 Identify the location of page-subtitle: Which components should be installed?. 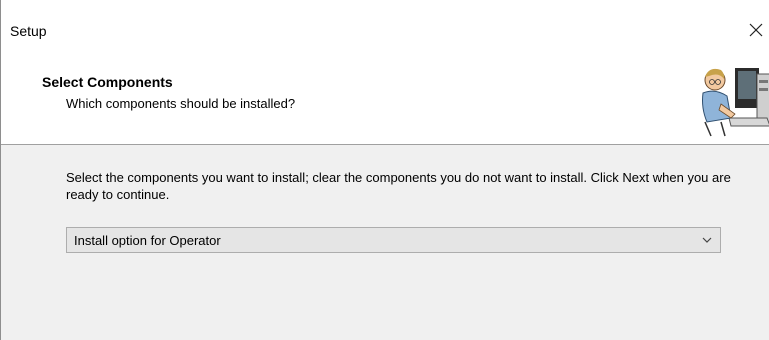
(181, 103).